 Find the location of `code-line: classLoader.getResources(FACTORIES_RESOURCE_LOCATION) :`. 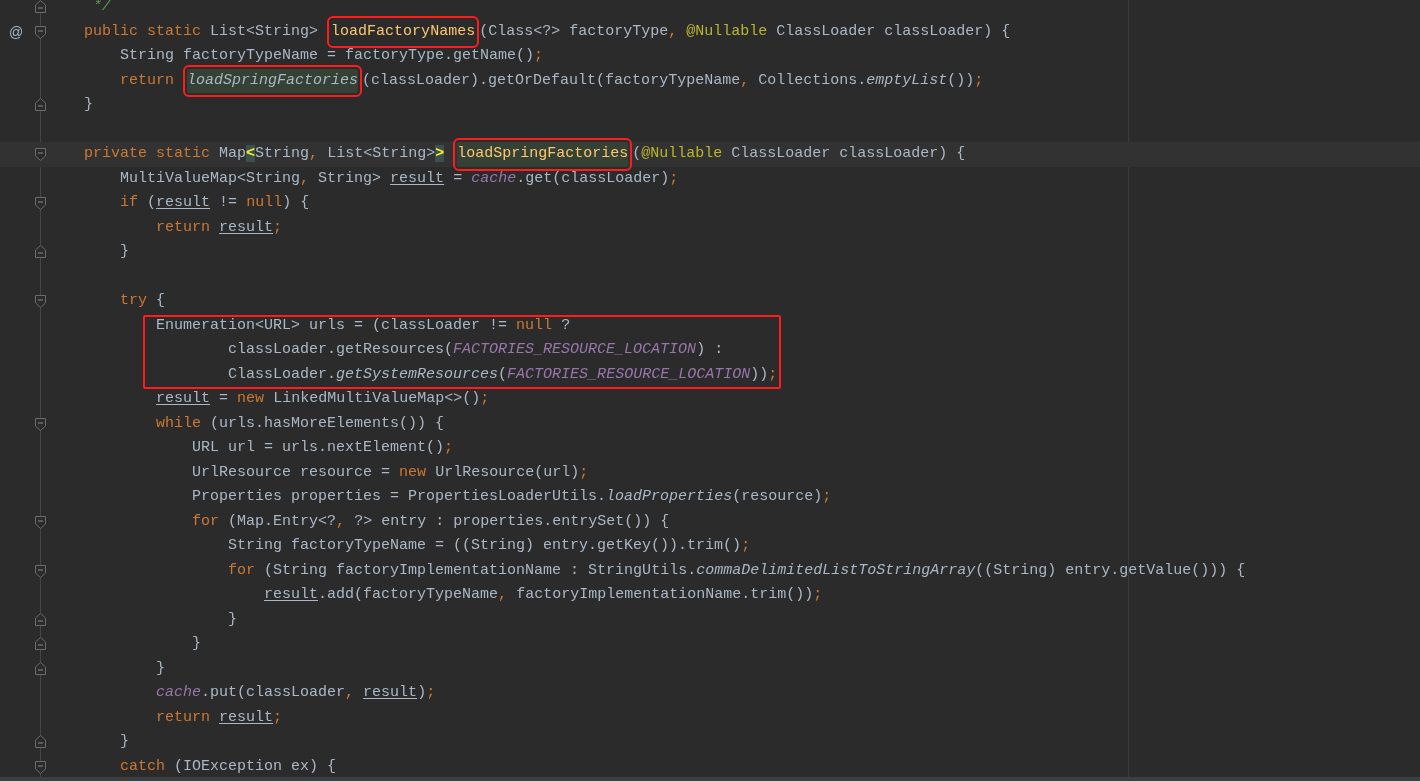

code-line: classLoader.getResources(FACTORIES_RESOURCE_LOCATION) : is located at coordinates (475, 350).